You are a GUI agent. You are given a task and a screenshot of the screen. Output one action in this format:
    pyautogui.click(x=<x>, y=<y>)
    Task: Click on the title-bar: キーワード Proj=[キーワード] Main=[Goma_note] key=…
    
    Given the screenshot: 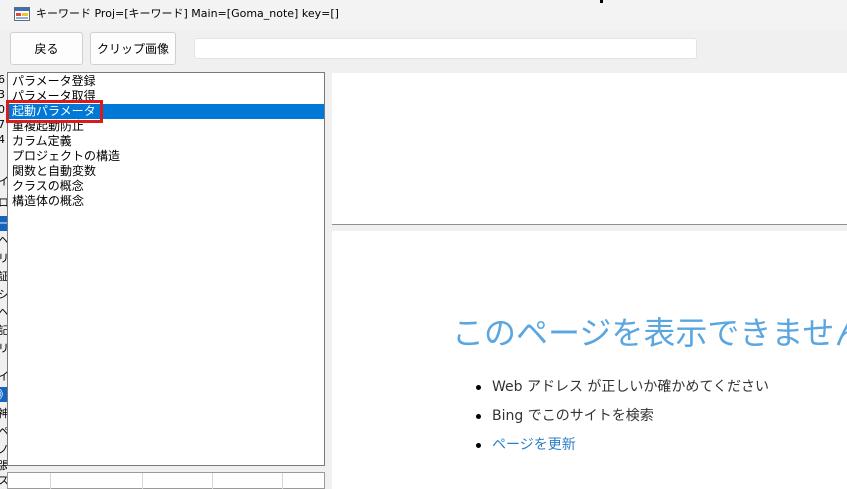 What is the action you would take?
    pyautogui.click(x=423, y=15)
    